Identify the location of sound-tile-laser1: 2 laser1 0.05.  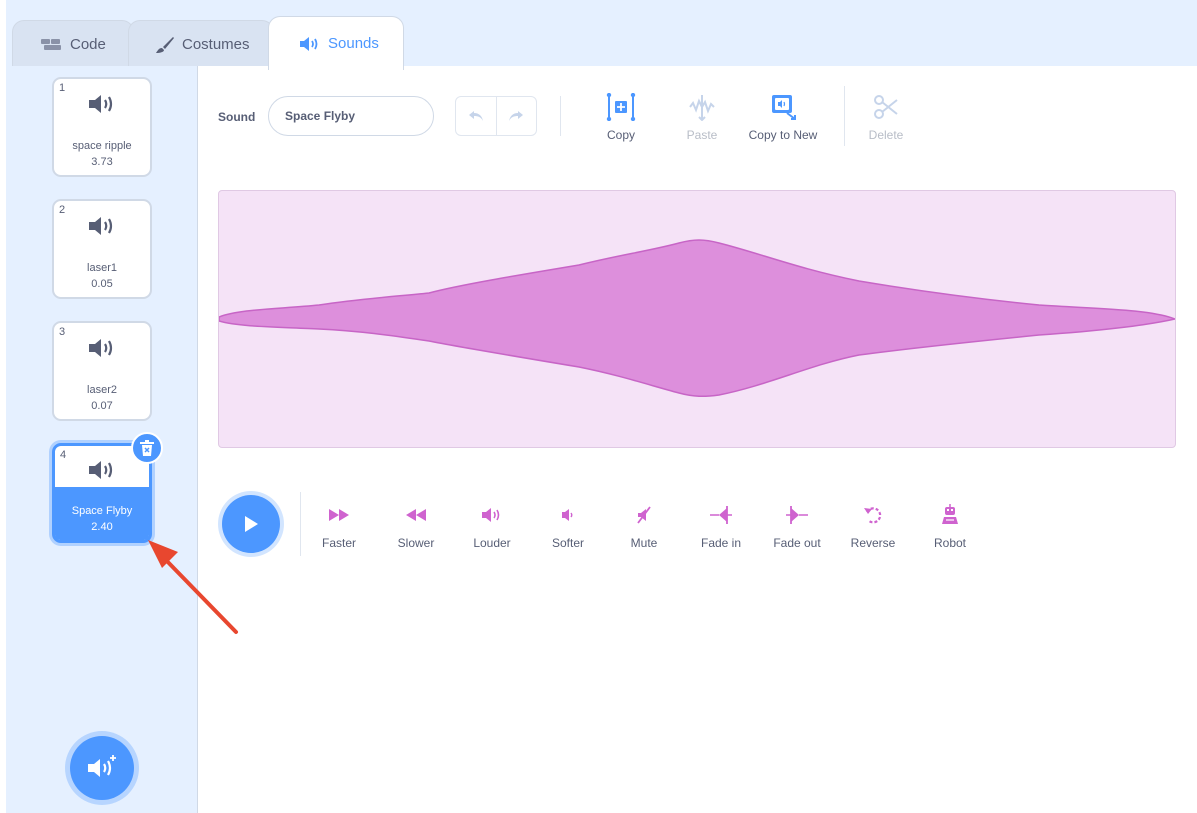
(102, 249).